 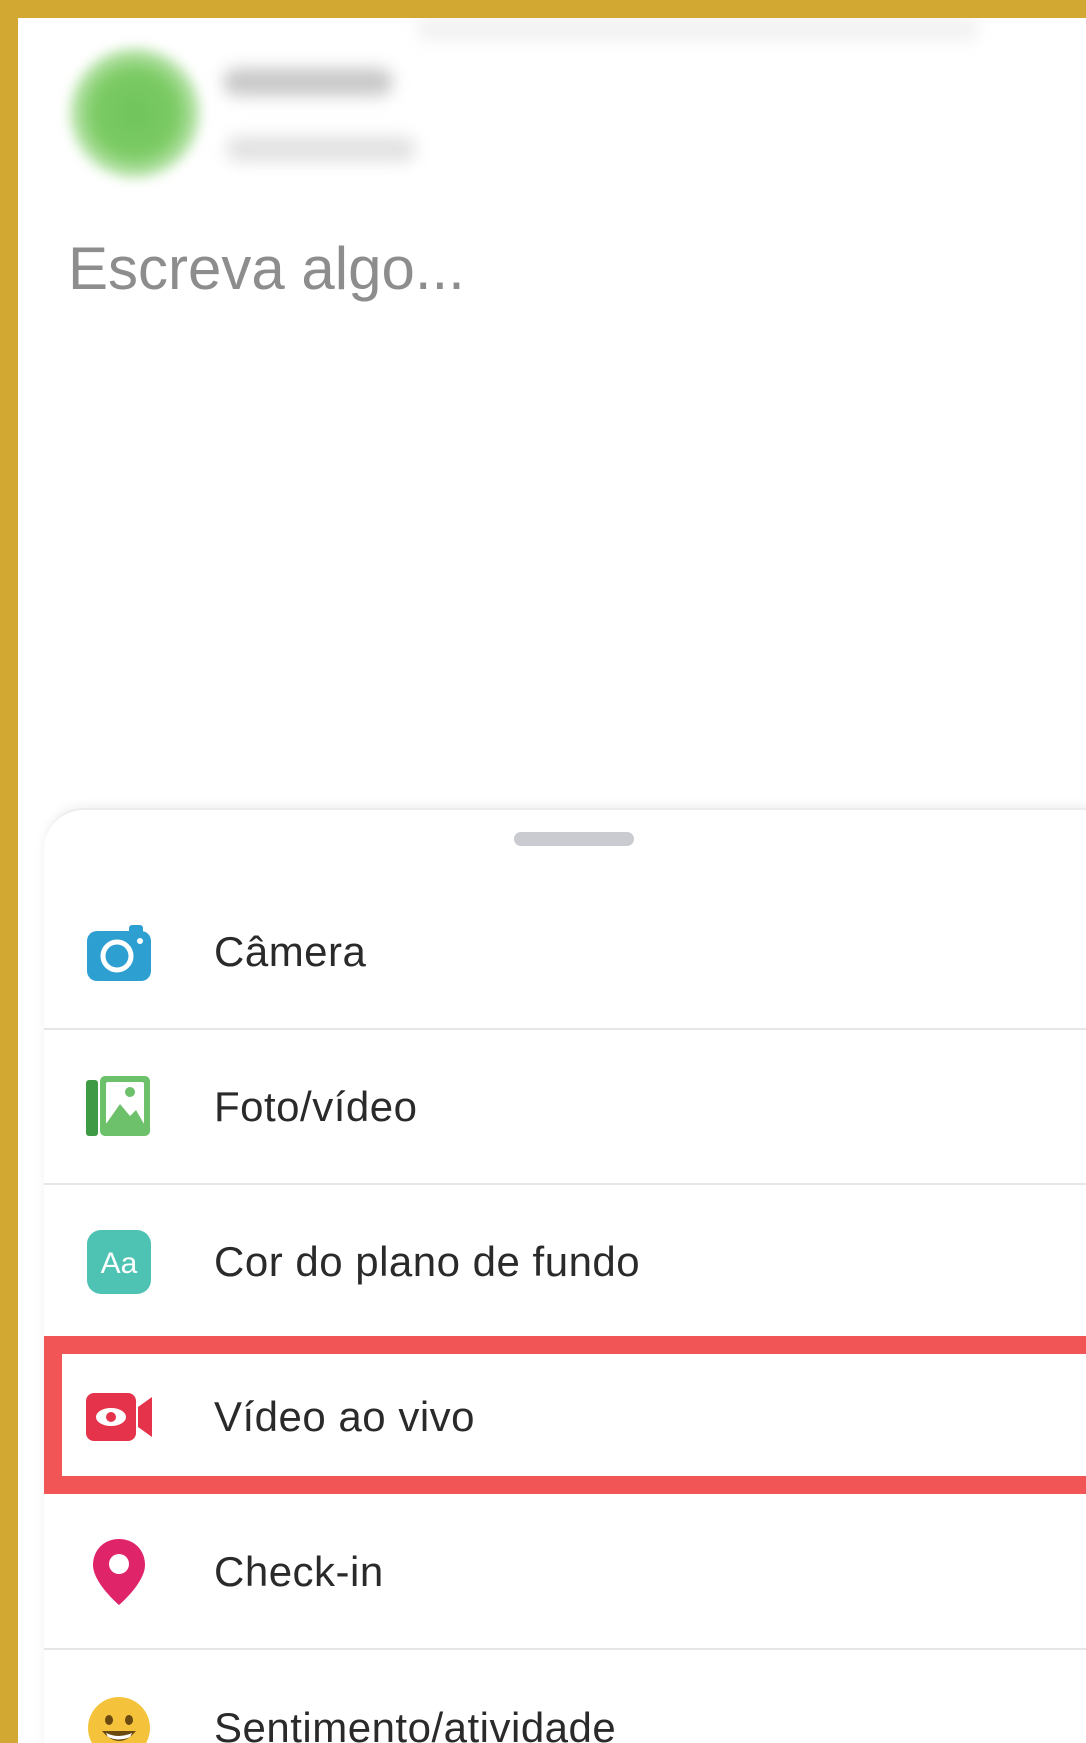 I want to click on option-live-video: Vídeo ao vivo, so click(x=565, y=1415).